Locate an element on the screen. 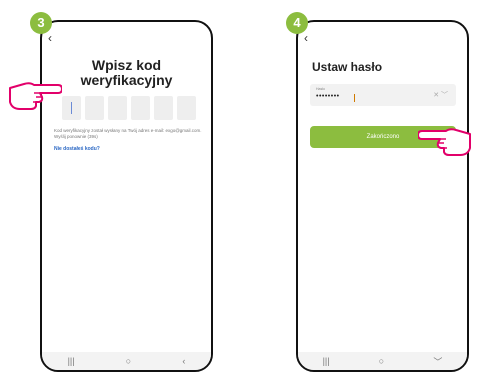  system-navbar: ||| ○ ‹ is located at coordinates (126, 361).